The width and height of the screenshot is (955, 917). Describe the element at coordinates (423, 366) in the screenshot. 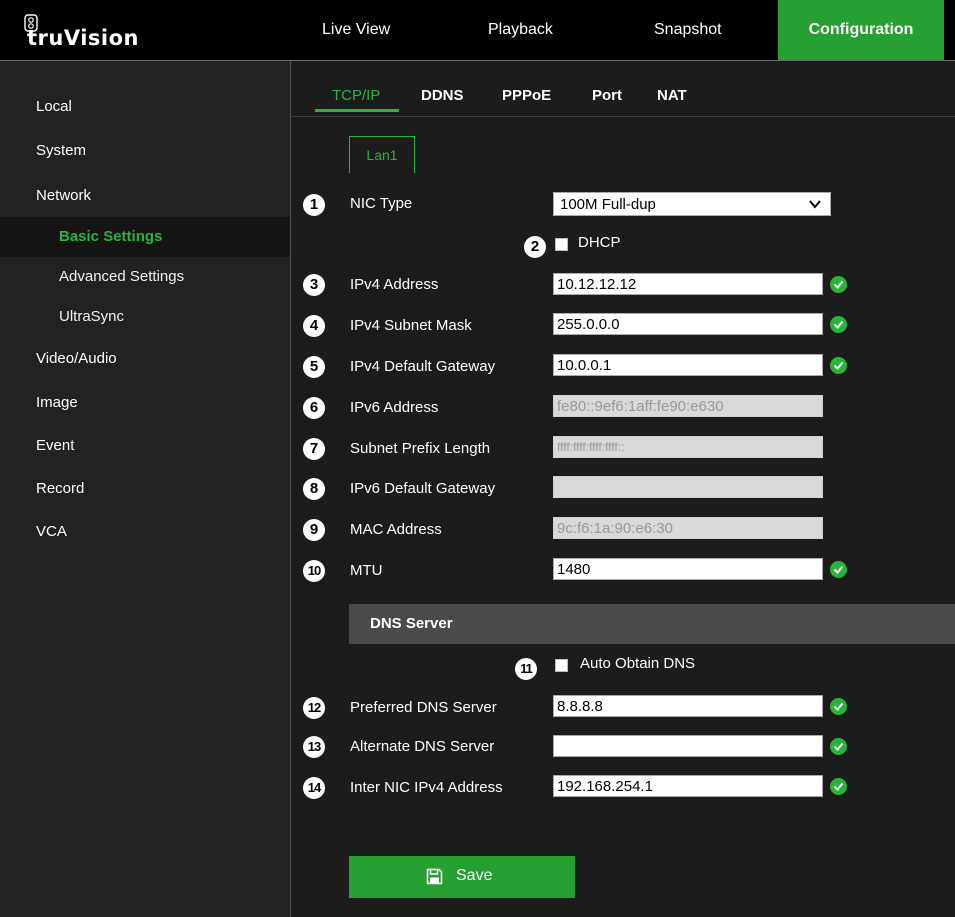

I see `ipv4-default-gateway-label: IPv4 Default Gateway` at that location.